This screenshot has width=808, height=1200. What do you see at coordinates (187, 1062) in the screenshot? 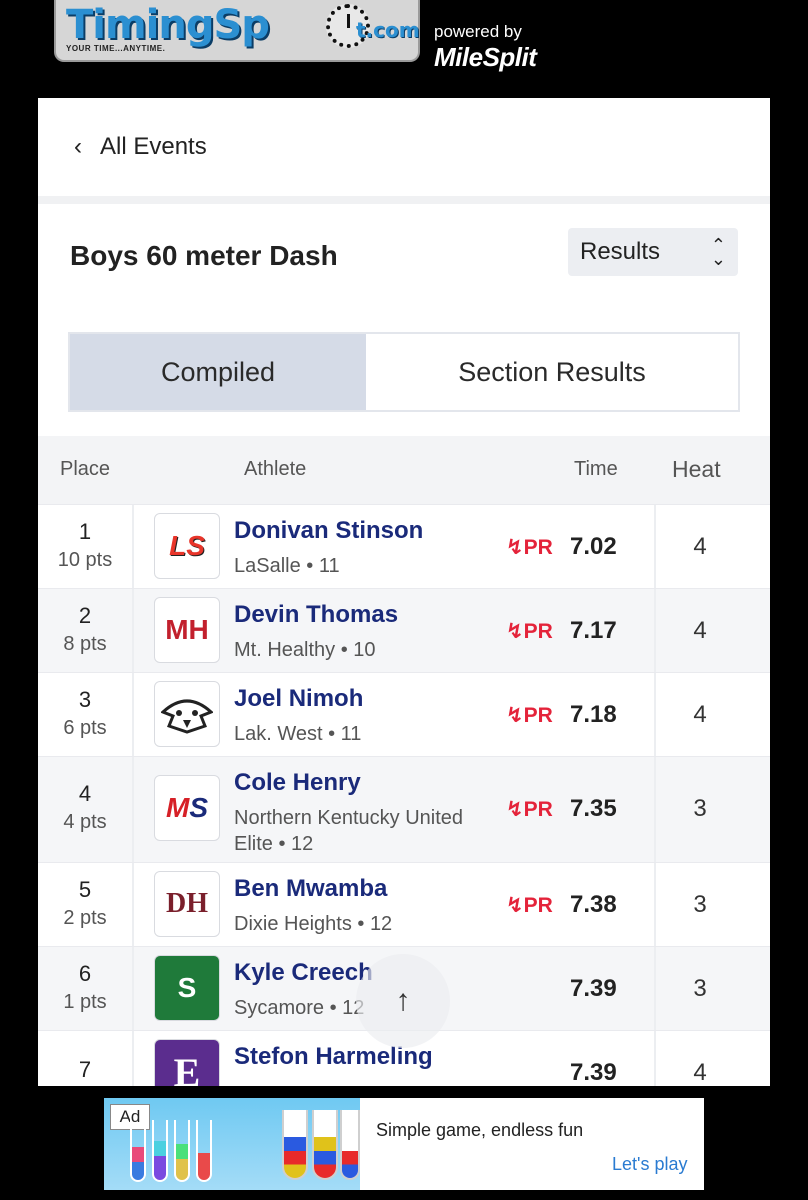
I see `team-logo: E` at bounding box center [187, 1062].